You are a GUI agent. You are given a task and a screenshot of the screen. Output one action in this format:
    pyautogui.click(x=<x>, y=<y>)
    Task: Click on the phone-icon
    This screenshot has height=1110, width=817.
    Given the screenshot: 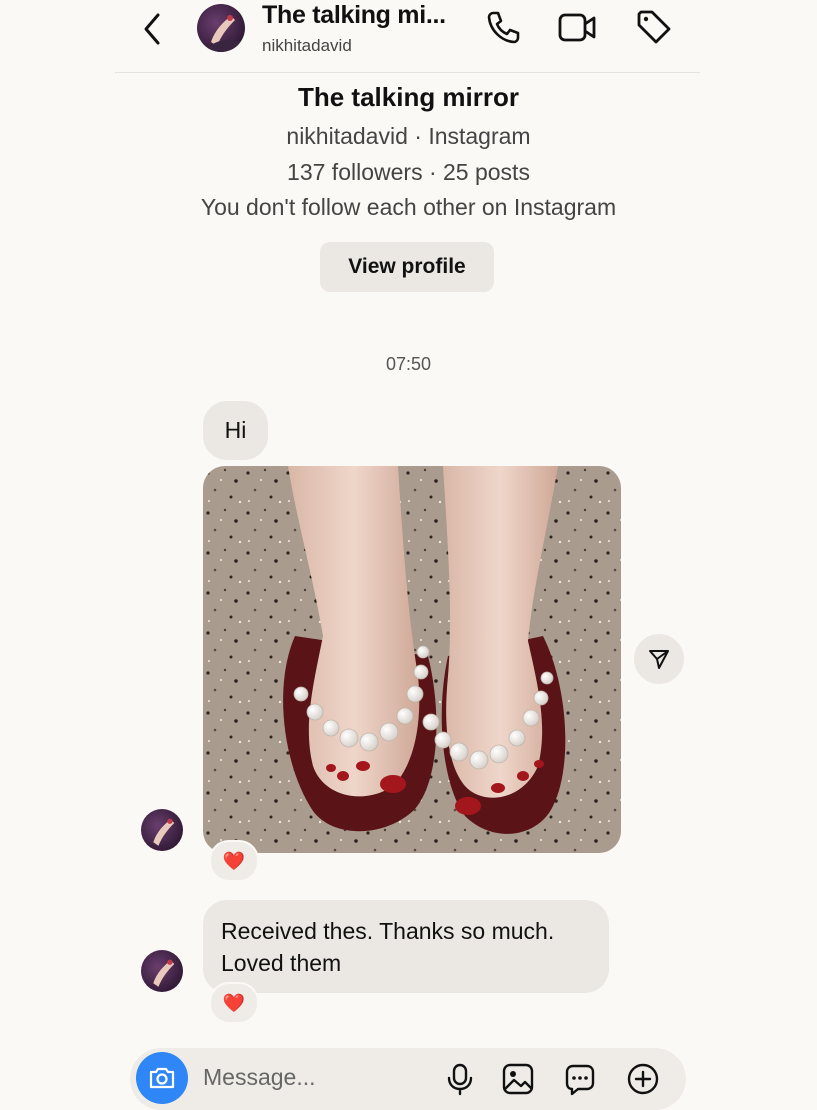 What is the action you would take?
    pyautogui.click(x=503, y=27)
    